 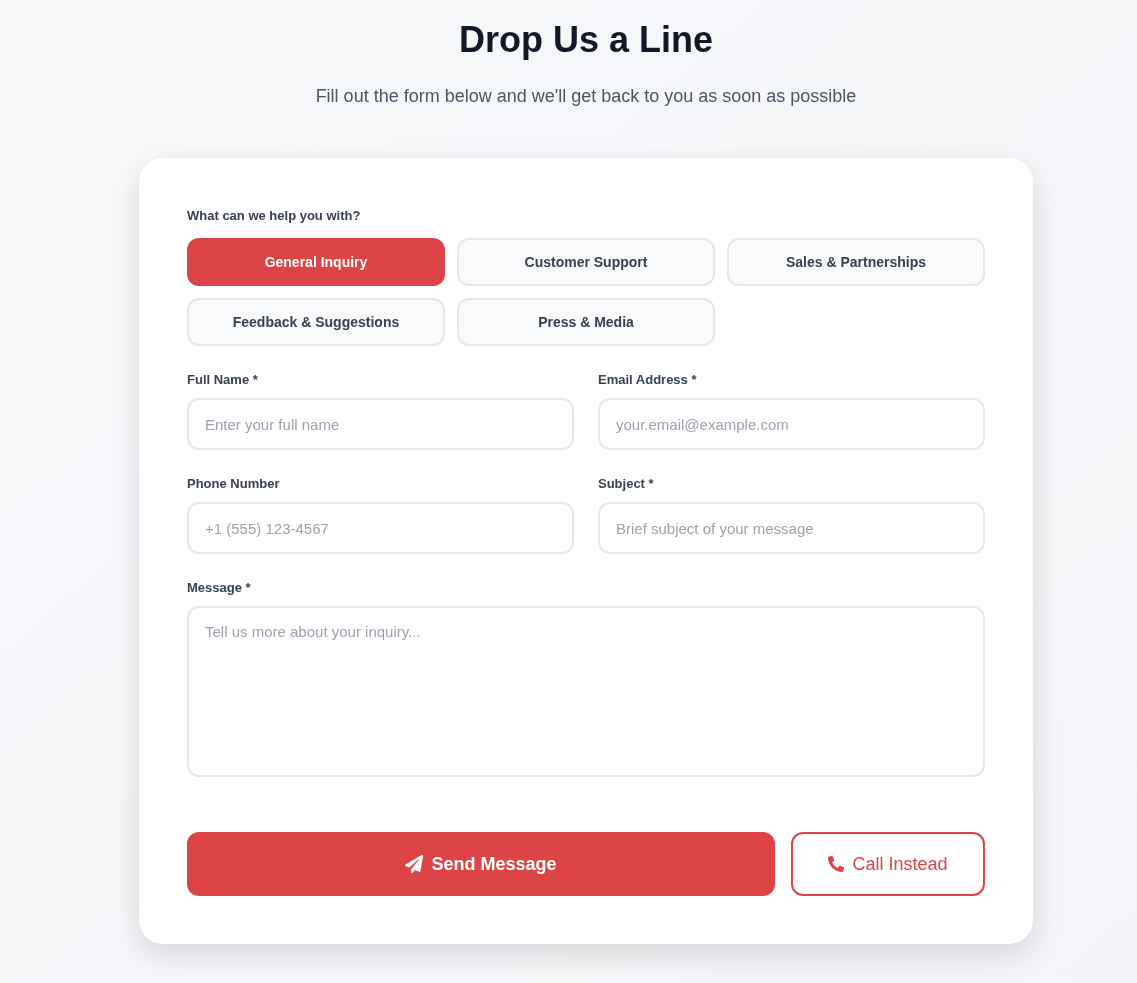 I want to click on field-label: Phone Number, so click(x=234, y=484).